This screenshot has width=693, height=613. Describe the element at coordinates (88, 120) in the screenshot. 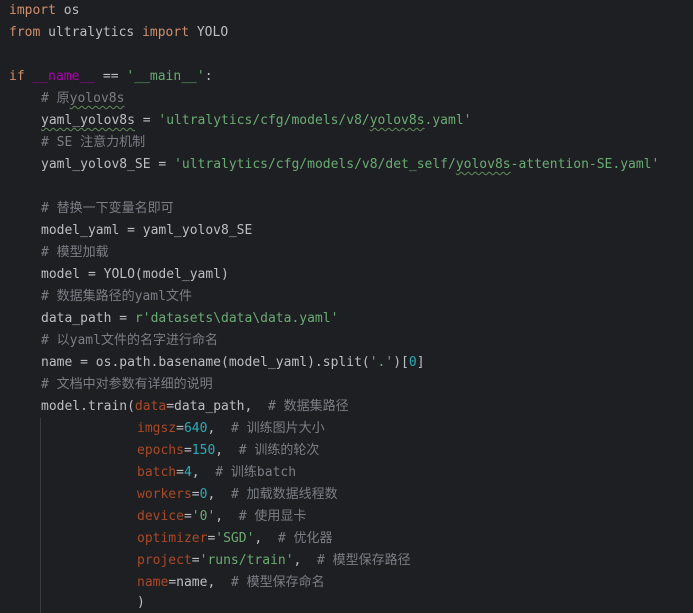

I see `variable: yaml_yolov8s` at that location.